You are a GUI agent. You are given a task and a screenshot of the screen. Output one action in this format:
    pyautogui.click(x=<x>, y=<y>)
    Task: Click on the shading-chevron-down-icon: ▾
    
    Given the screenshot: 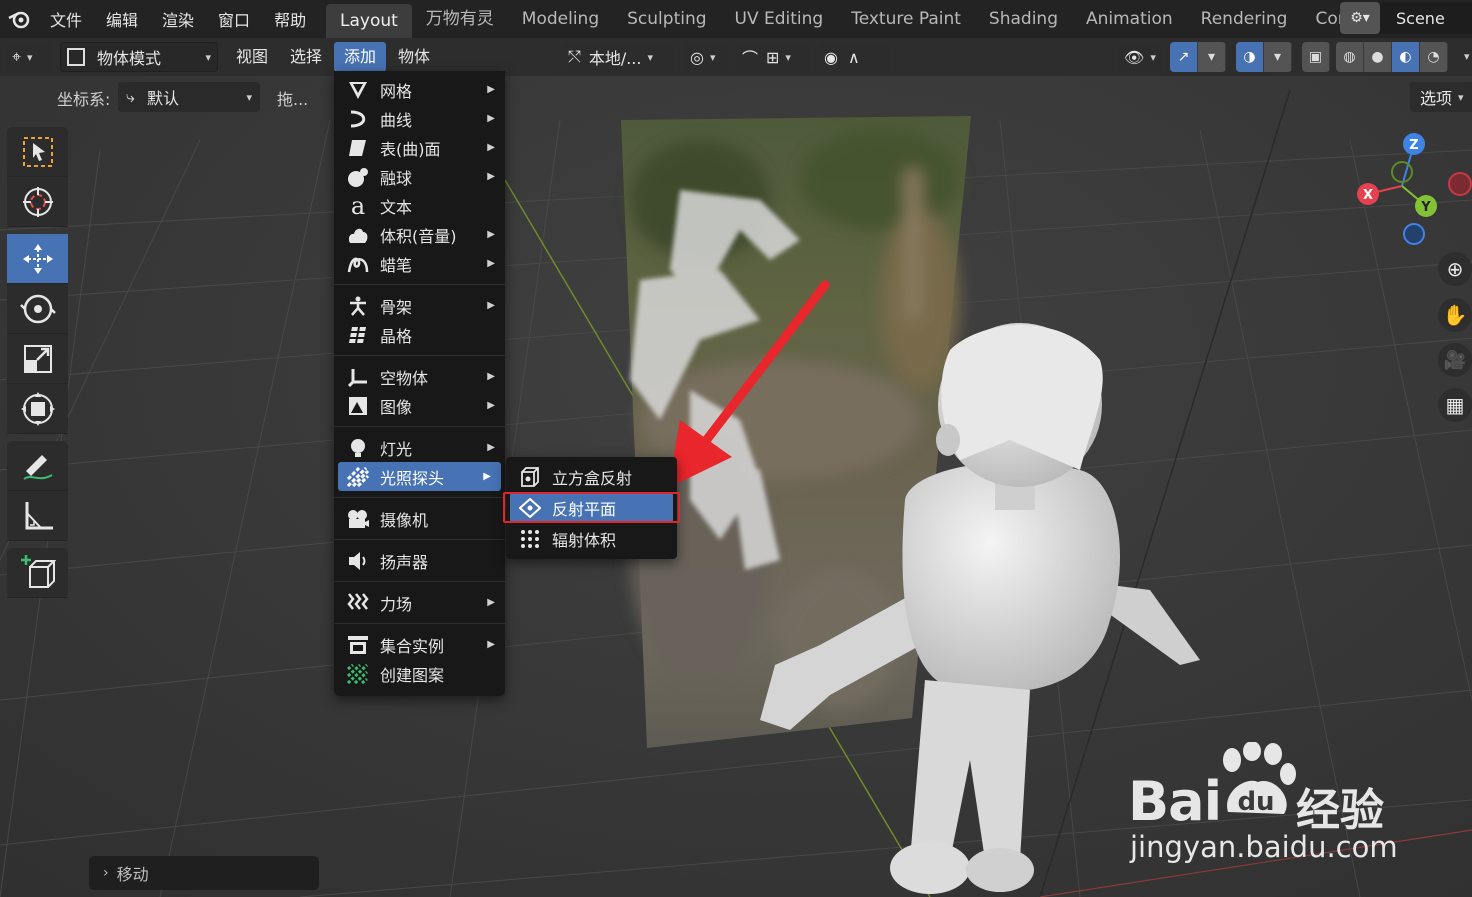 What is the action you would take?
    pyautogui.click(x=1467, y=56)
    